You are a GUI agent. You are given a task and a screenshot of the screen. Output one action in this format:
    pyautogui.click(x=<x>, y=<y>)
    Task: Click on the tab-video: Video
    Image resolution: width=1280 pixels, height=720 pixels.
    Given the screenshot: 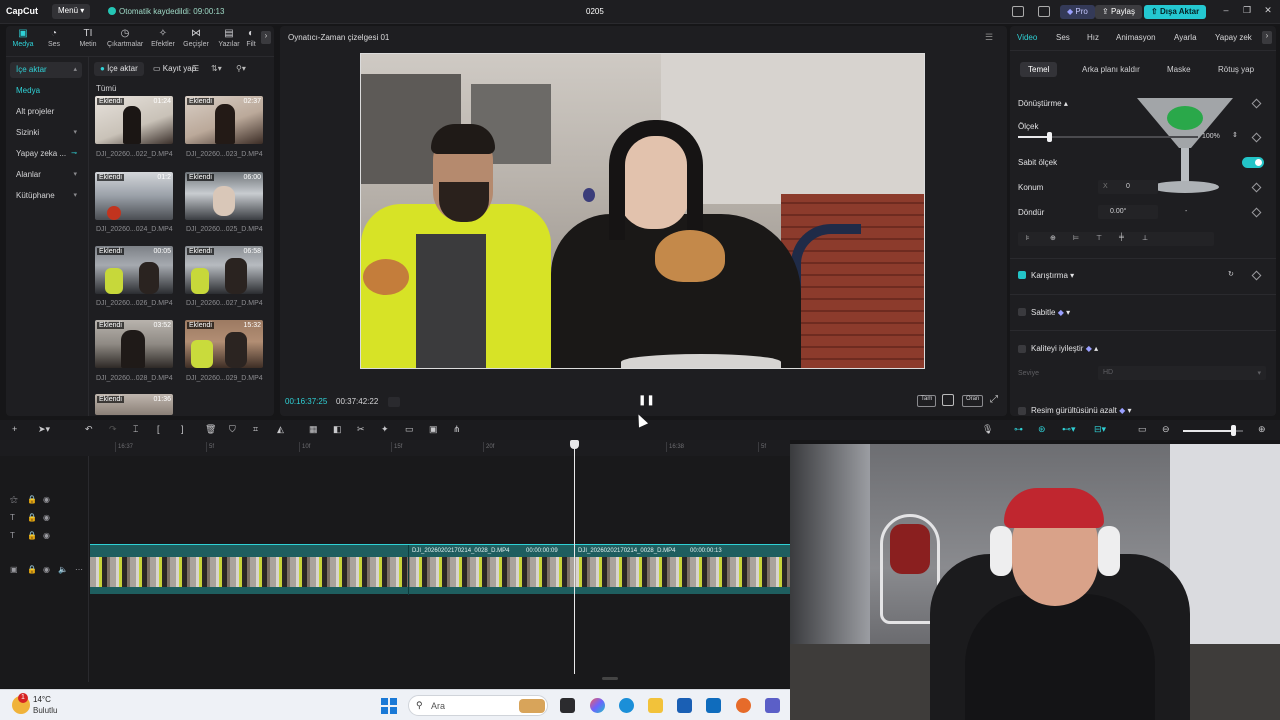 What is the action you would take?
    pyautogui.click(x=1027, y=37)
    